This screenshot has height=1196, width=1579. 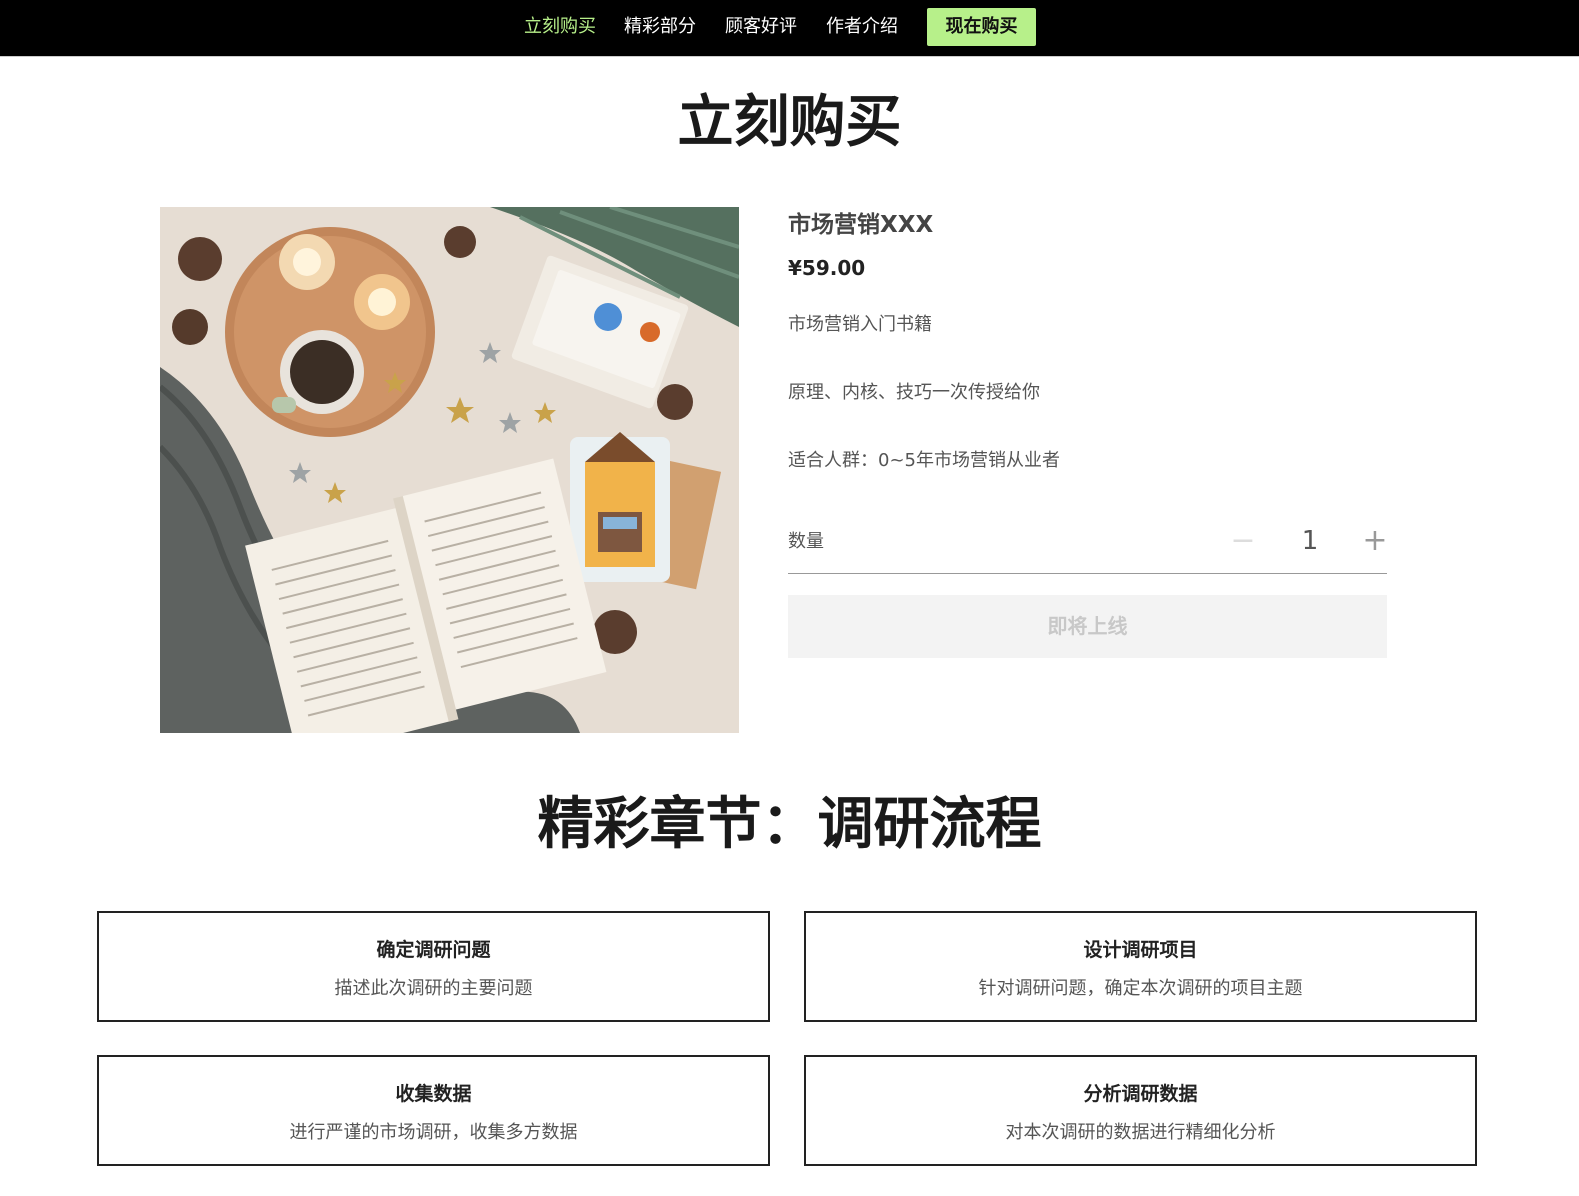 I want to click on chapter-section-title: 精彩章节：调研流程, so click(x=789, y=824).